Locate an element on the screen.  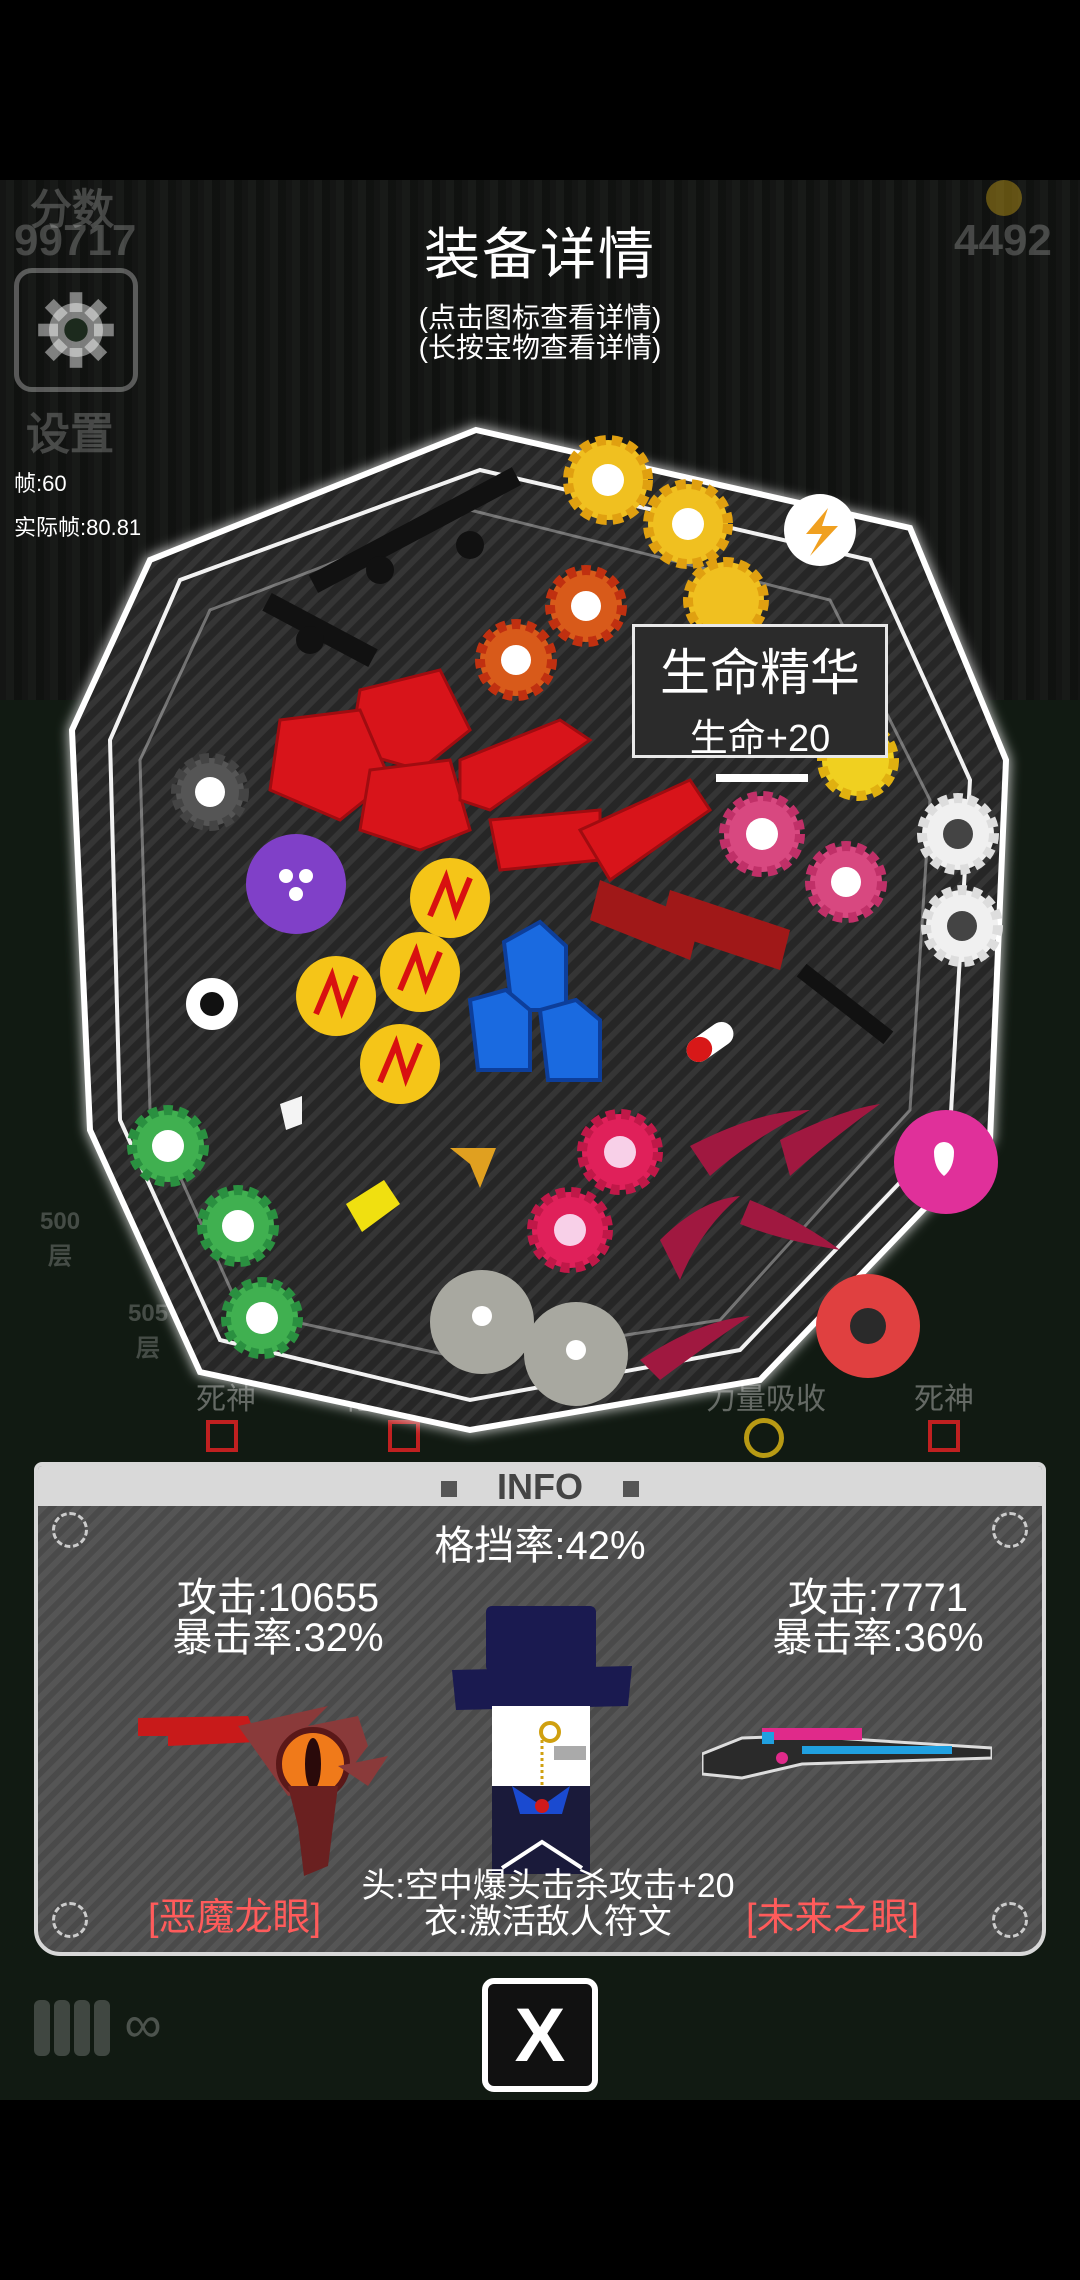
block-rate: 格挡率:42% is located at coordinates (540, 1546).